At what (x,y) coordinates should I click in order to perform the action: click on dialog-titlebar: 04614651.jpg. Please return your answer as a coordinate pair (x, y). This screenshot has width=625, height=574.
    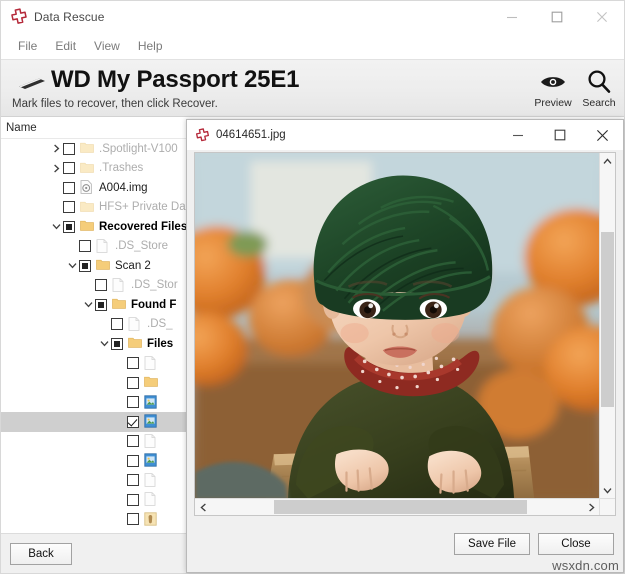
    Looking at the image, I should click on (405, 135).